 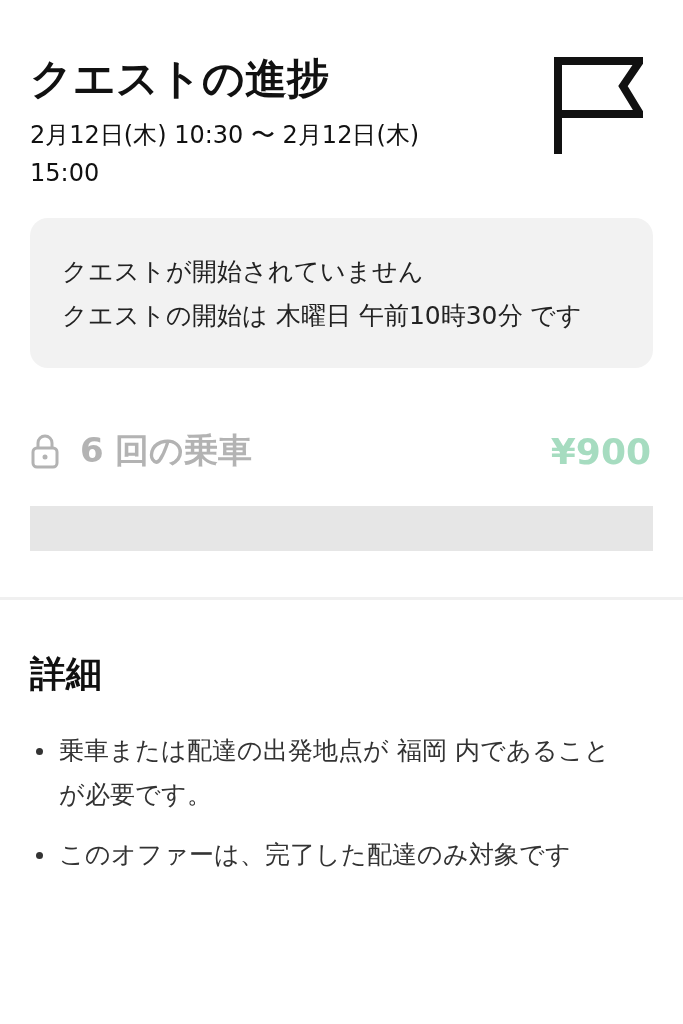 What do you see at coordinates (341, 293) in the screenshot?
I see `status-notice: クエストが開始されていません クエストの開始は 木曜日 午前10時30分 です` at bounding box center [341, 293].